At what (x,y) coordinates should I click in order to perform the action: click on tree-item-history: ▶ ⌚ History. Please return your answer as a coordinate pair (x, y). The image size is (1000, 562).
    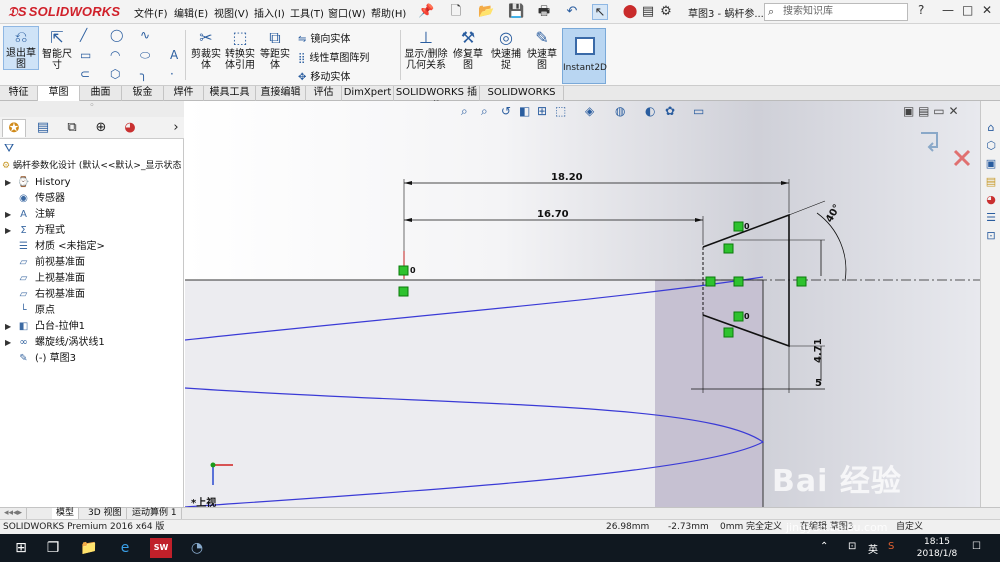
    Looking at the image, I should click on (92, 183).